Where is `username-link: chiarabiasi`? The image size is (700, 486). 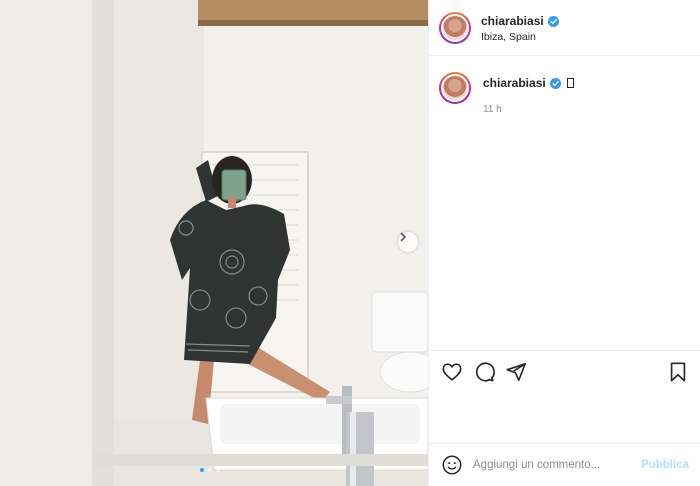
username-link: chiarabiasi is located at coordinates (520, 21).